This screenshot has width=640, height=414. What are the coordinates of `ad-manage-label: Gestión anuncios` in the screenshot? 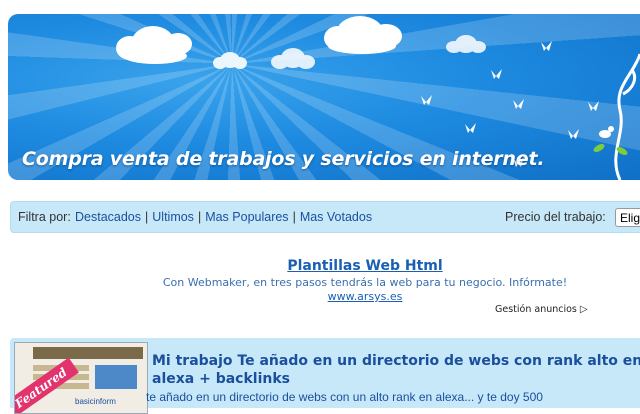 It's located at (536, 309).